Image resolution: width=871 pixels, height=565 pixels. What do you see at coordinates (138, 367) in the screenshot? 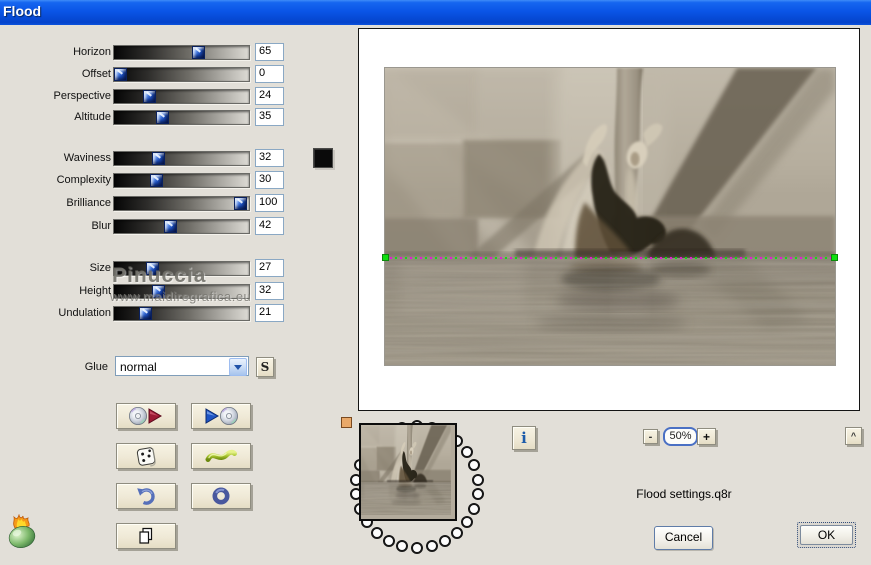
I see `glue-selected-value: normal` at bounding box center [138, 367].